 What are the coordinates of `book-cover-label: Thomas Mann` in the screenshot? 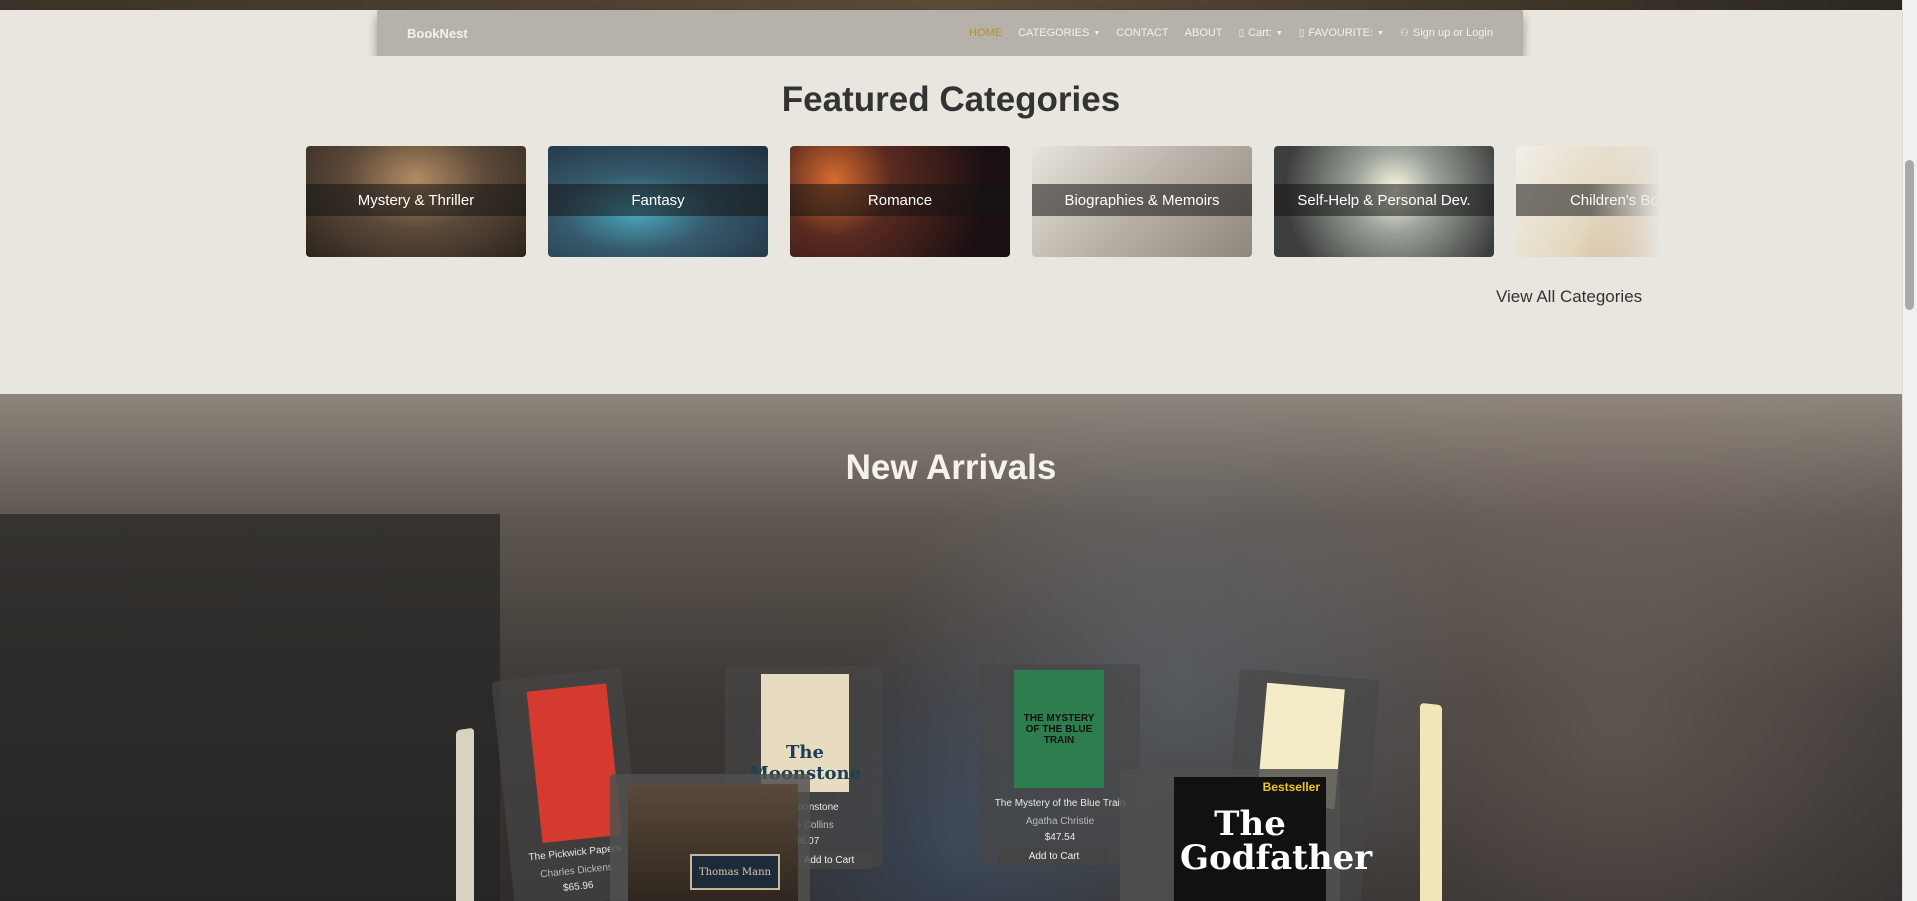 It's located at (735, 872).